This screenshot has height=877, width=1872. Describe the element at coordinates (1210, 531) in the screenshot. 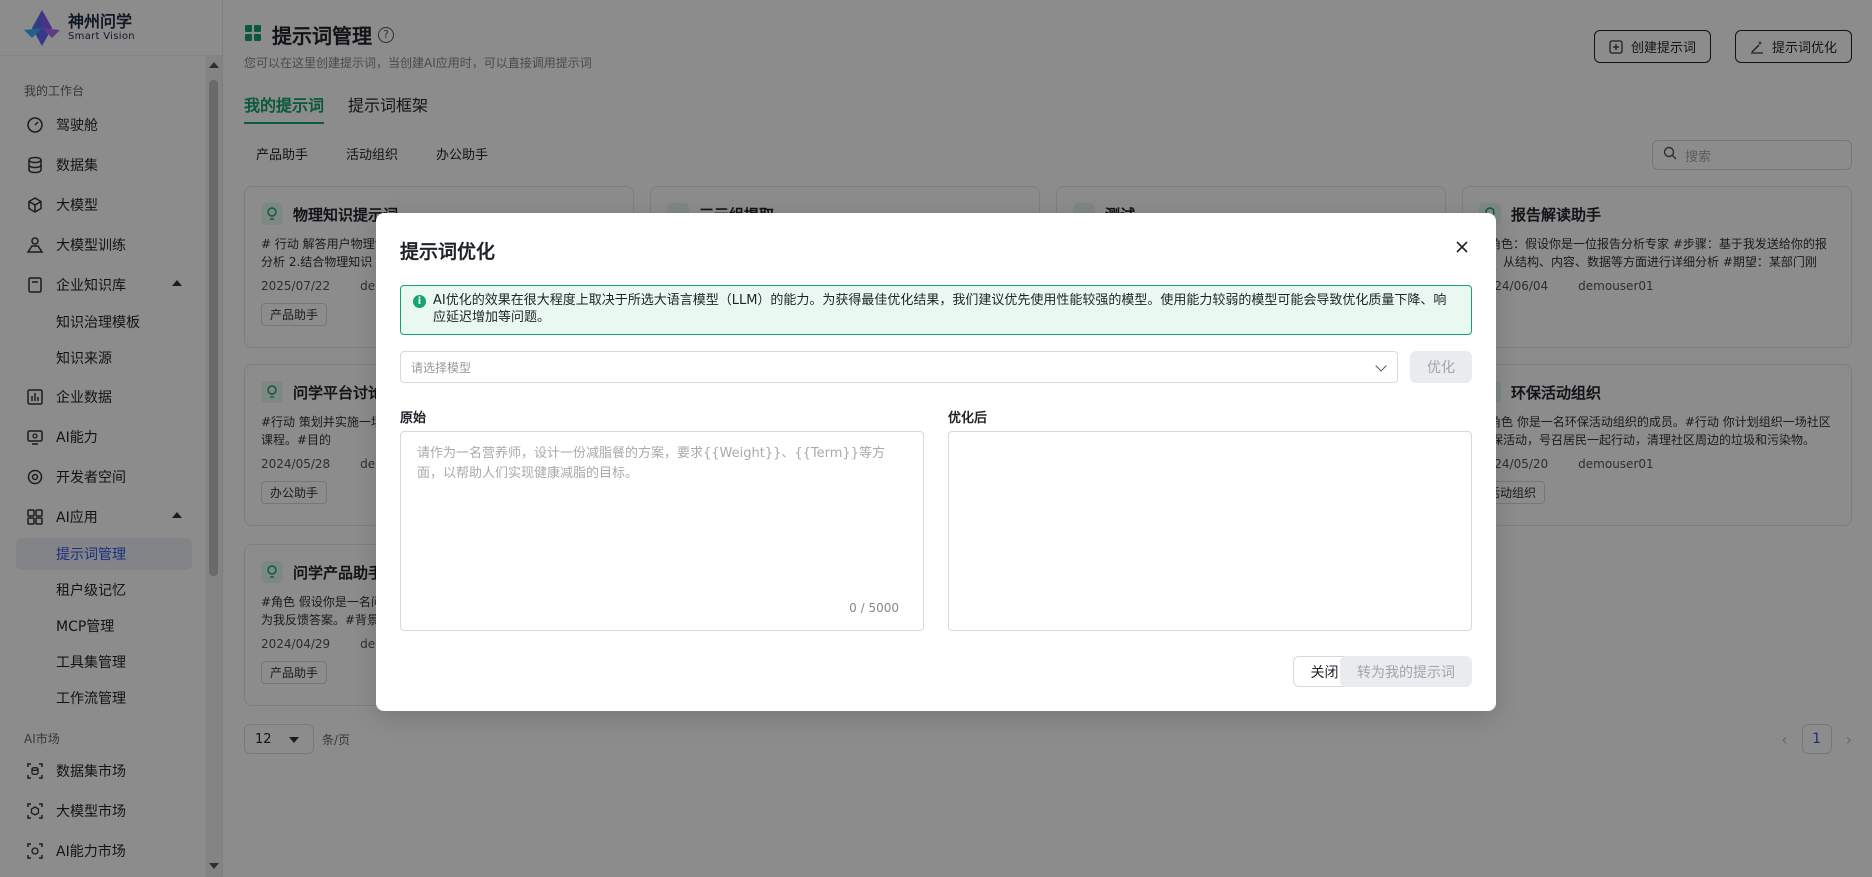

I see `optimized-textarea` at that location.